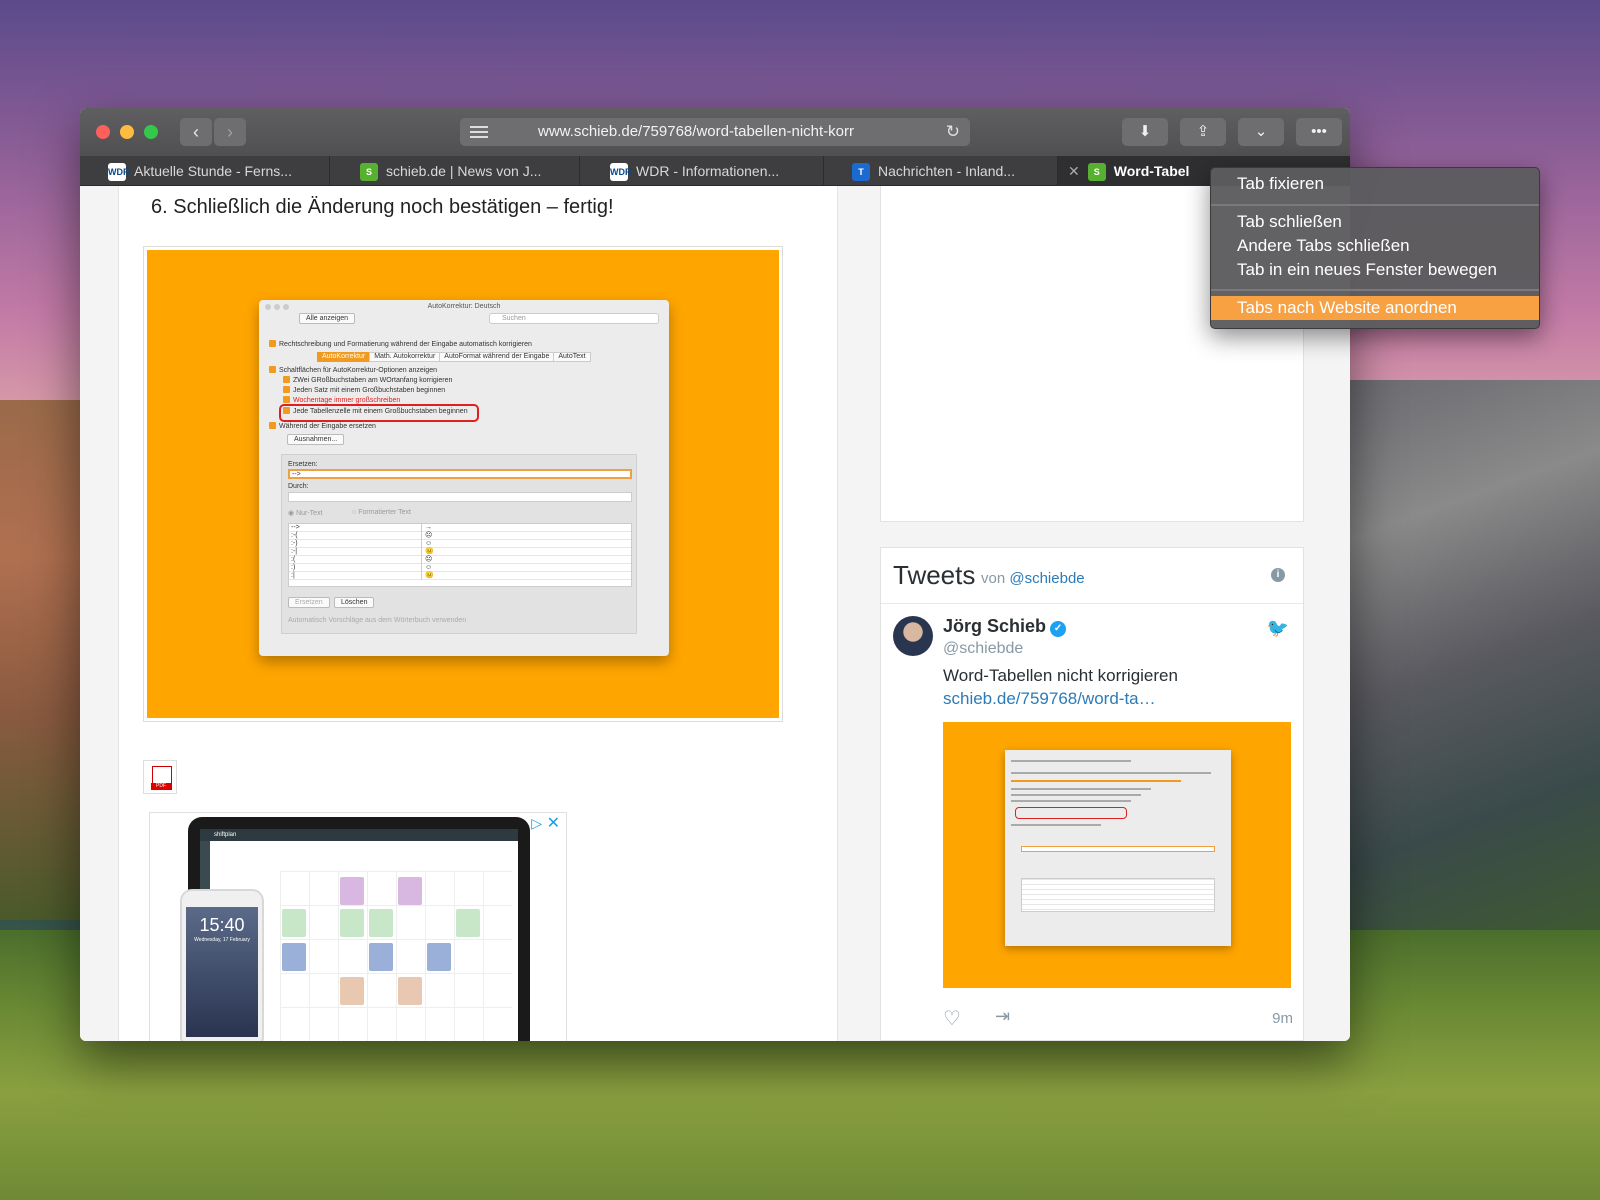 This screenshot has width=1600, height=1200. I want to click on like-icon: ♡, so click(952, 1018).